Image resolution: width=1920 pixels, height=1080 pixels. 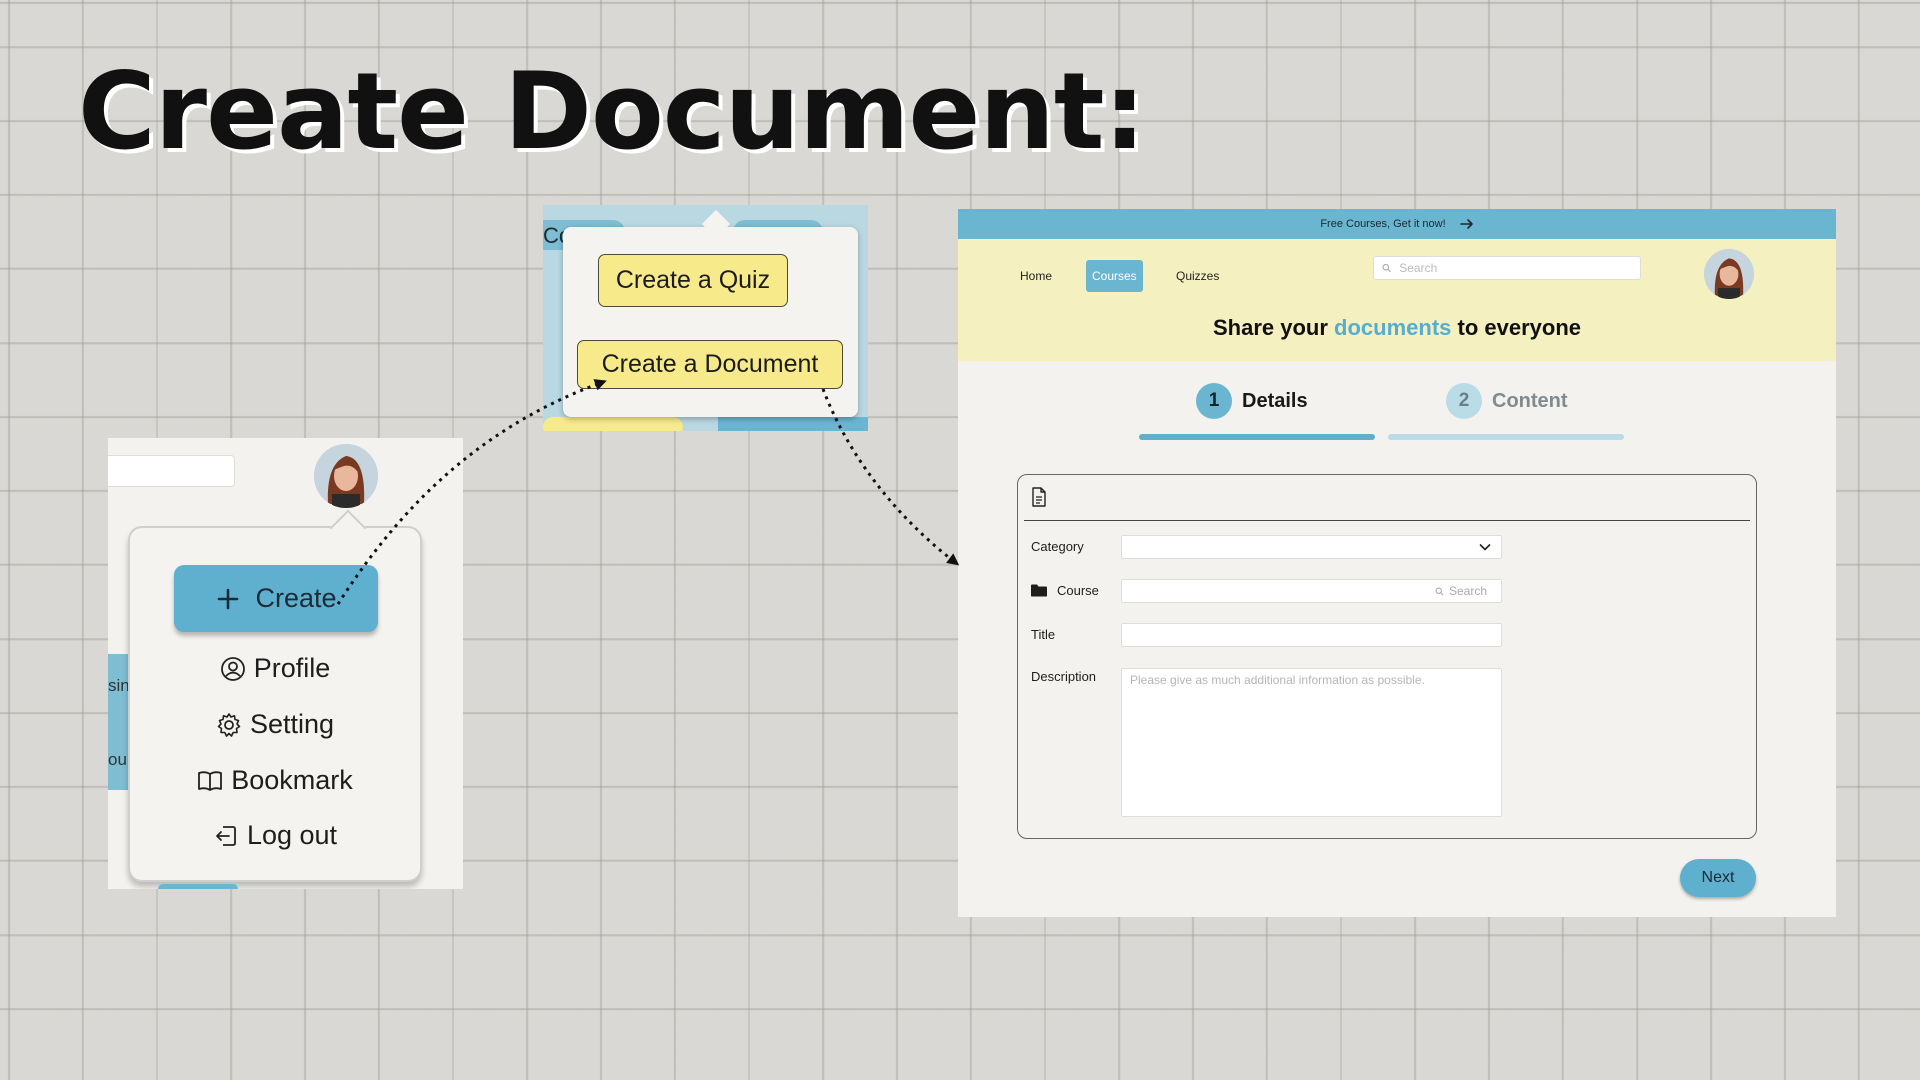 I want to click on course-search-placeholder: Search, so click(x=1461, y=591).